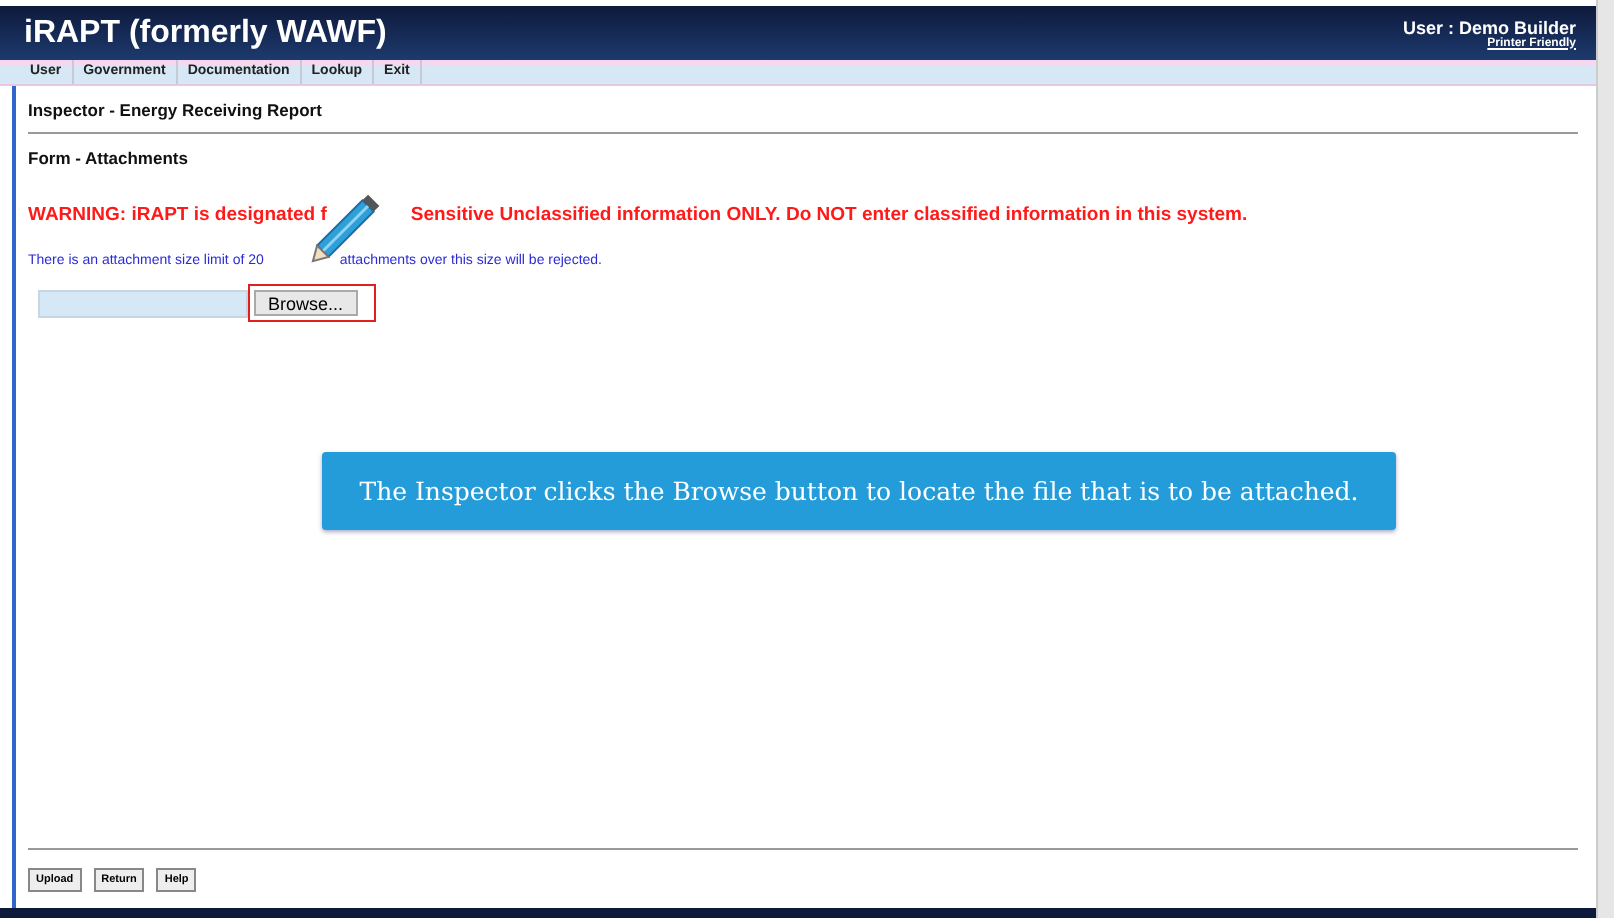 The image size is (1614, 918). I want to click on page-title: Inspector - Energy Receiving Report, so click(176, 110).